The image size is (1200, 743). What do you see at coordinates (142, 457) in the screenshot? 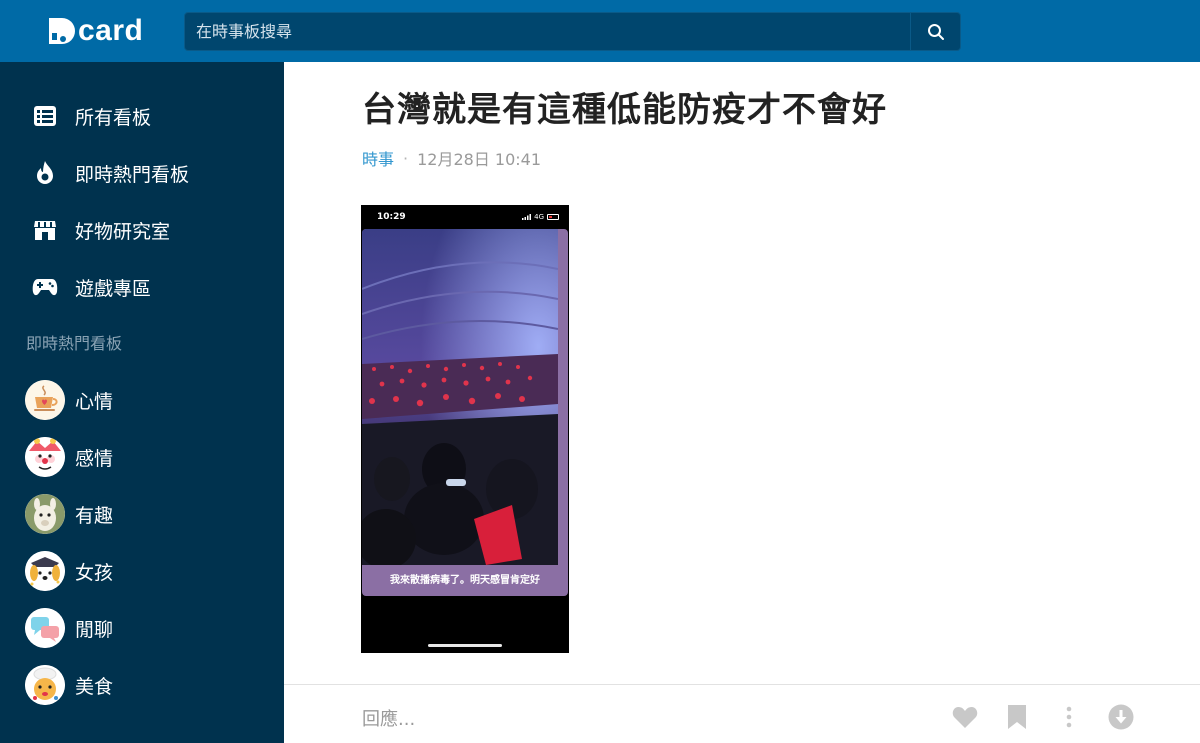
I see `board-relationship: 感情` at bounding box center [142, 457].